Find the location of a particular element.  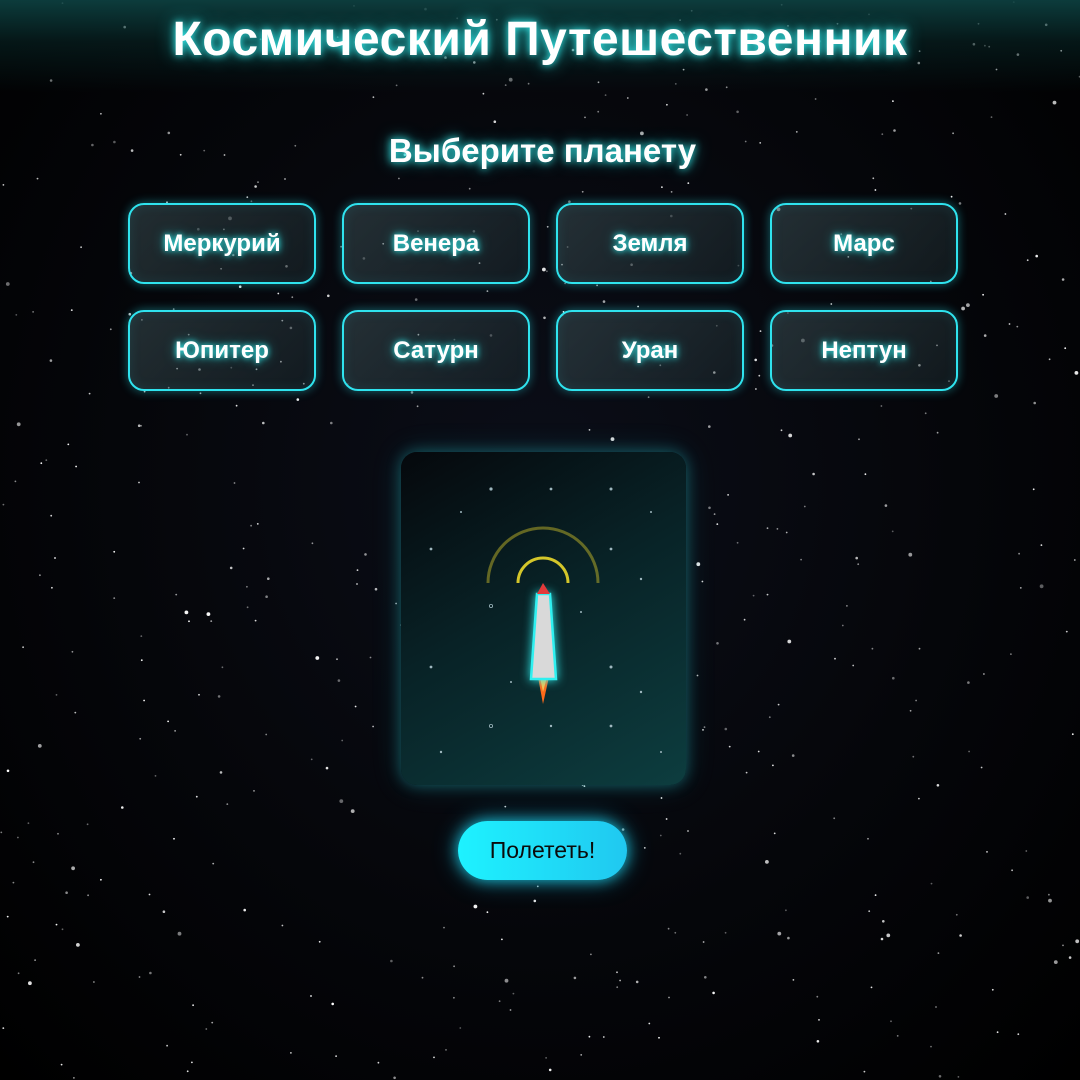

planet-button-jupiter: Юпитер is located at coordinates (222, 350).